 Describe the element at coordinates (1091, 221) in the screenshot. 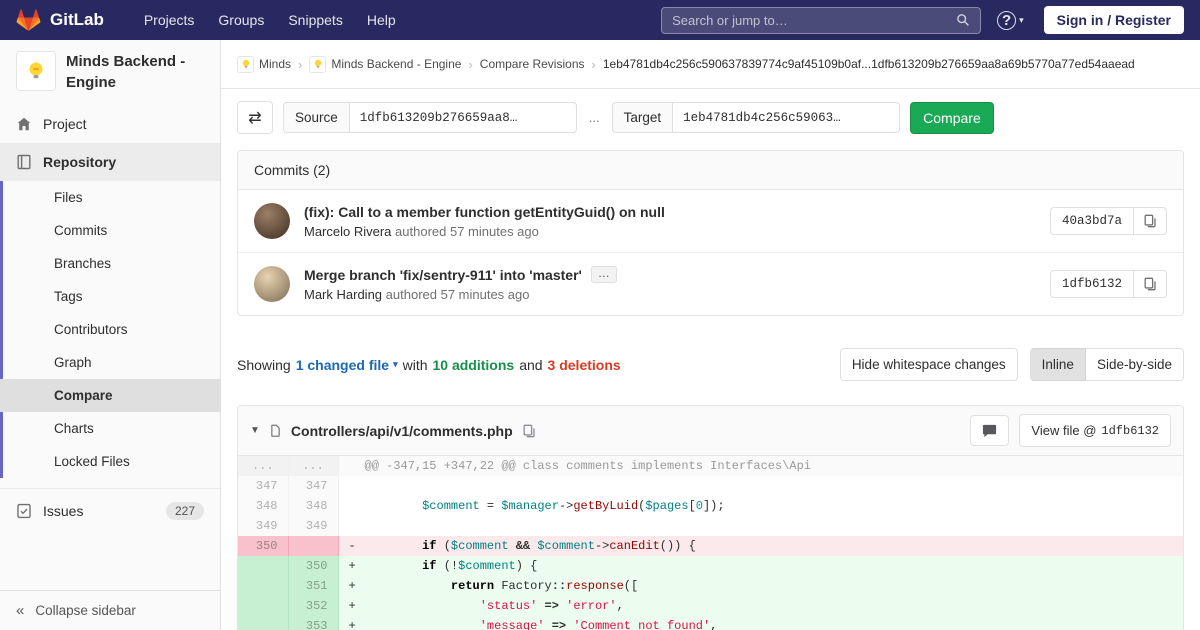

I see `commit-sha: 40a3bd7a` at that location.